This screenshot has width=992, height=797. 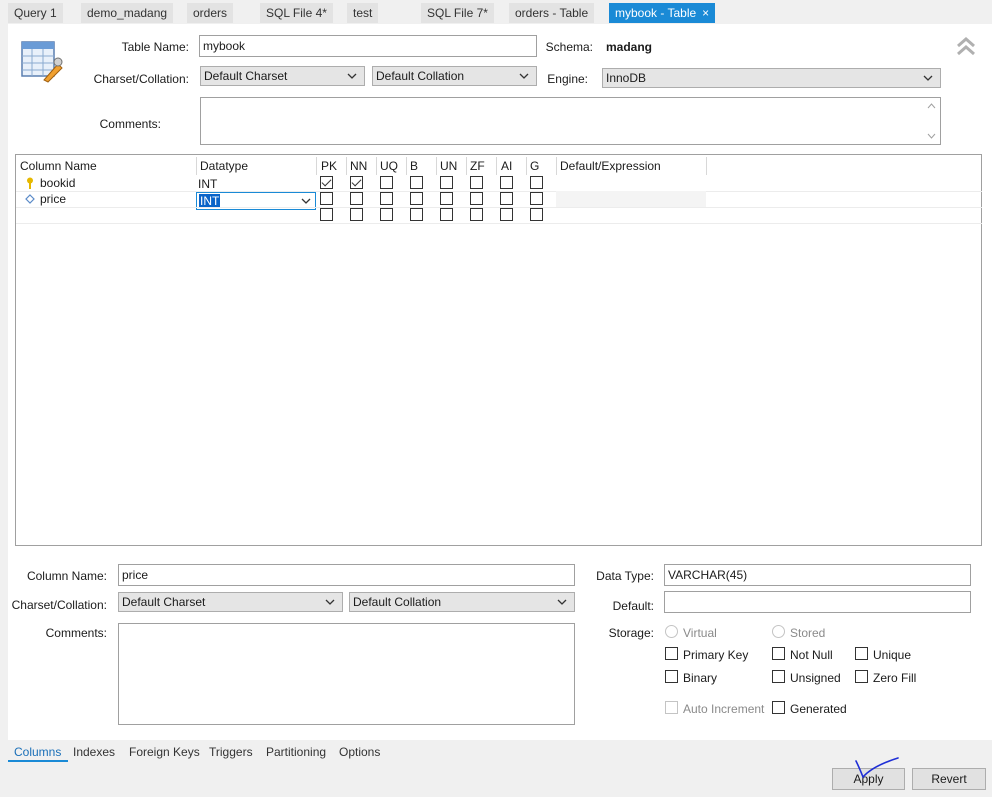 What do you see at coordinates (966, 46) in the screenshot?
I see `collapse-chevrons-icon` at bounding box center [966, 46].